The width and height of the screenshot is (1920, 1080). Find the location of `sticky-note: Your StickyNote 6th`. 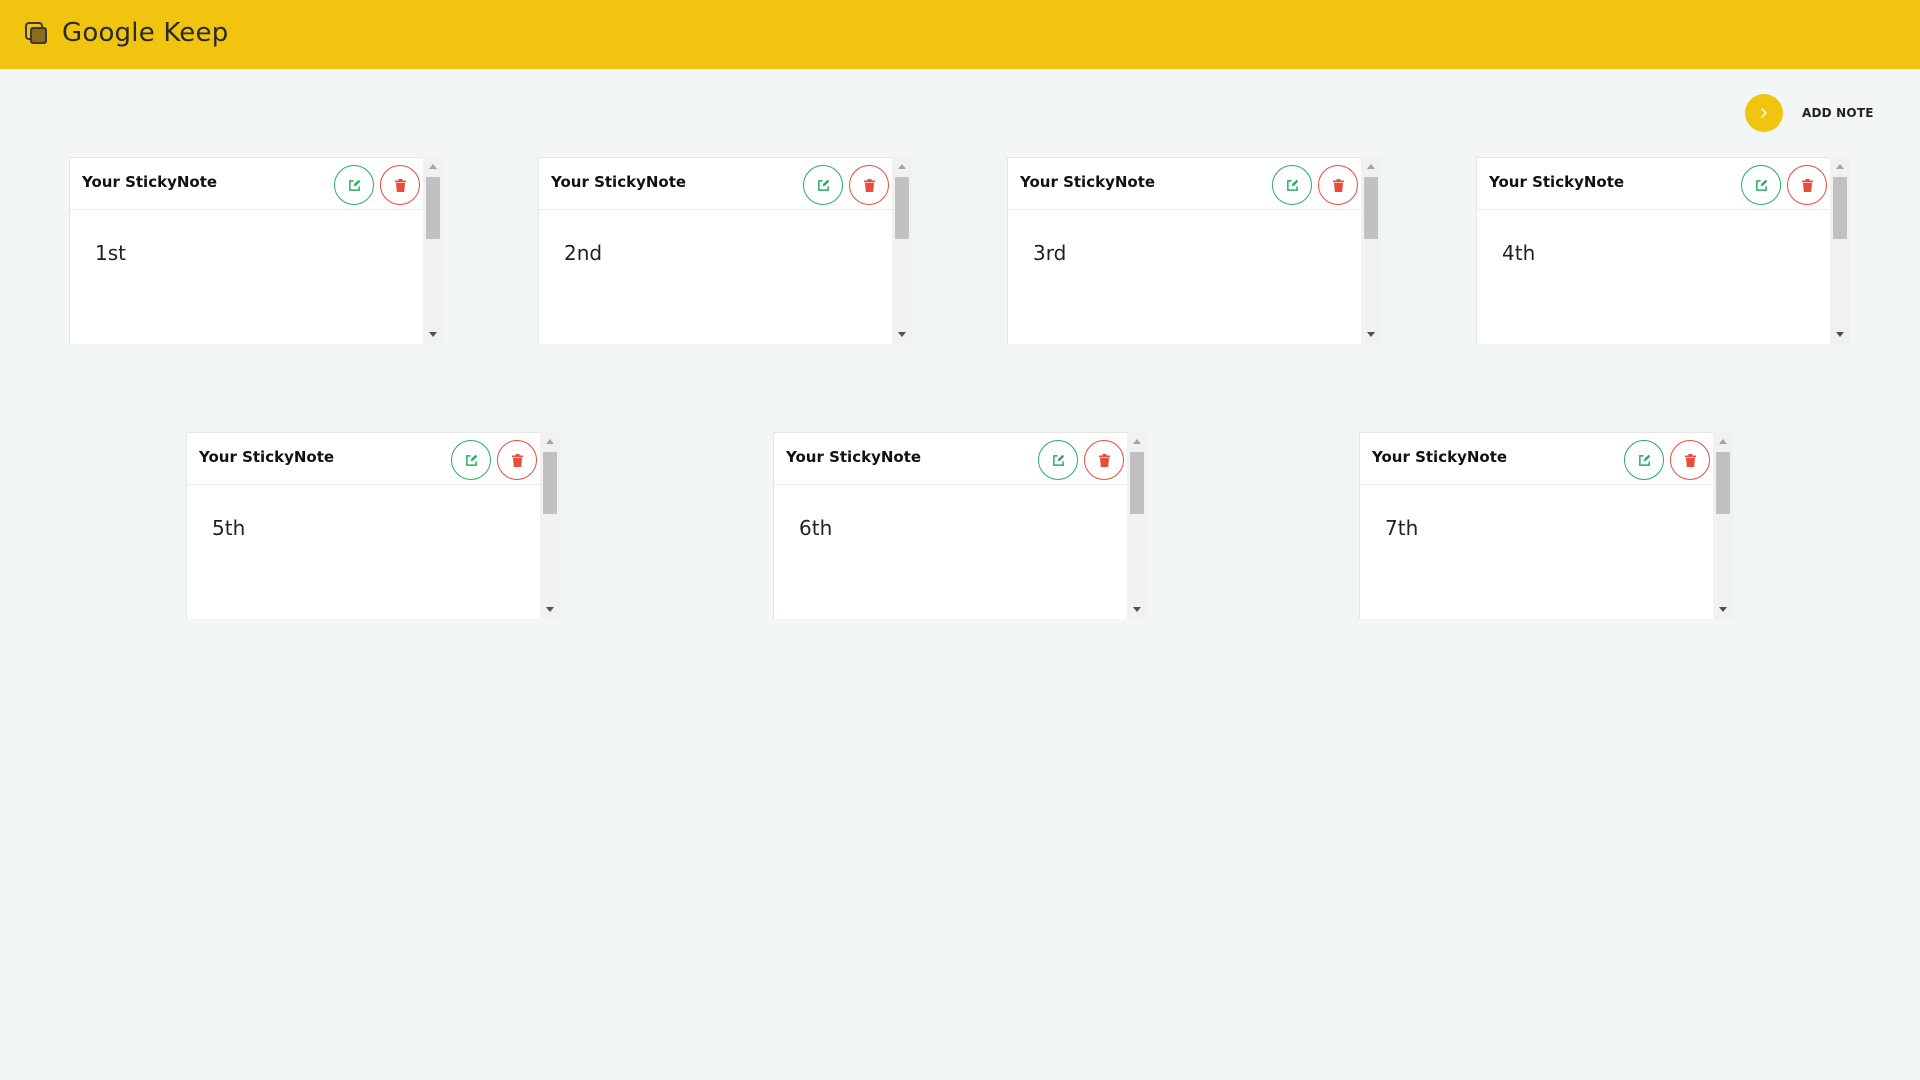

sticky-note: Your StickyNote 6th is located at coordinates (960, 525).